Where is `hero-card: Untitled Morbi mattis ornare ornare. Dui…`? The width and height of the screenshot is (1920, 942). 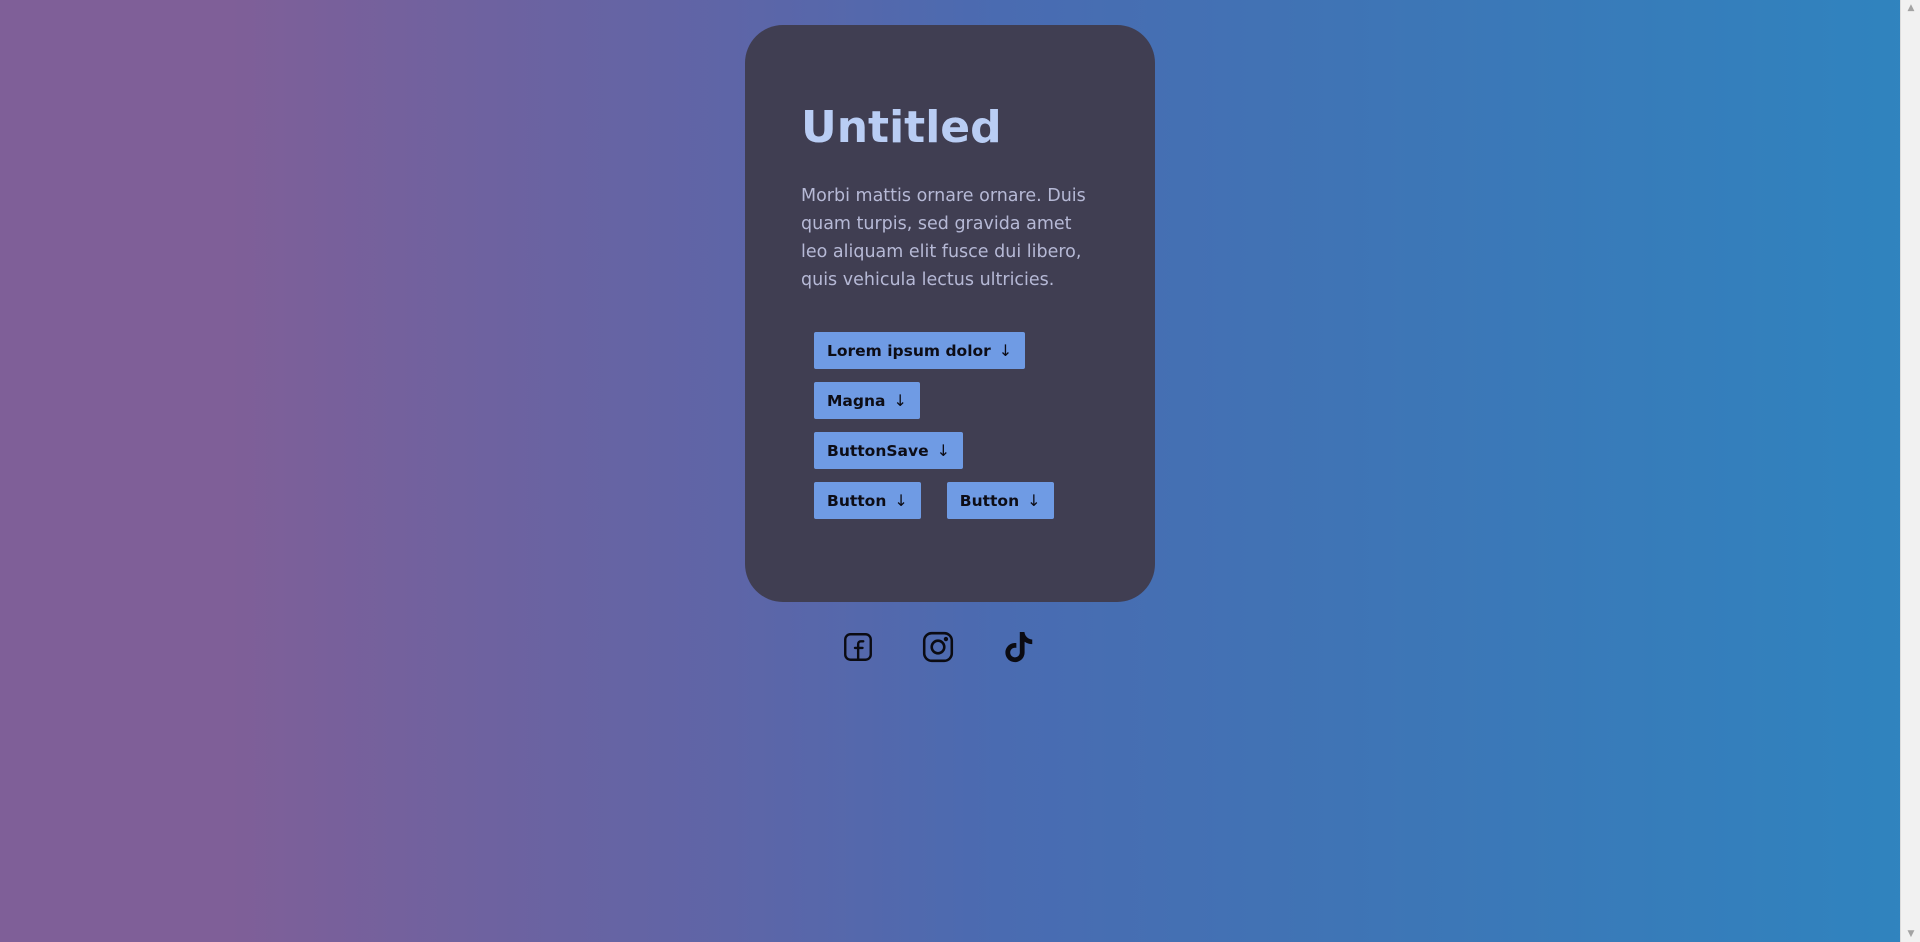
hero-card: Untitled Morbi mattis ornare ornare. Dui… is located at coordinates (950, 313).